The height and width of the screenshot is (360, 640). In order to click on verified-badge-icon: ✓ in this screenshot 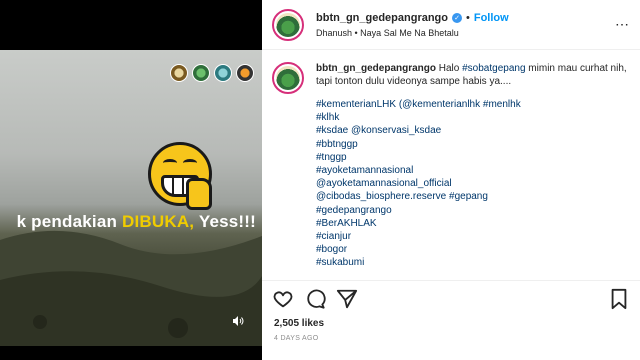, I will do `click(457, 17)`.